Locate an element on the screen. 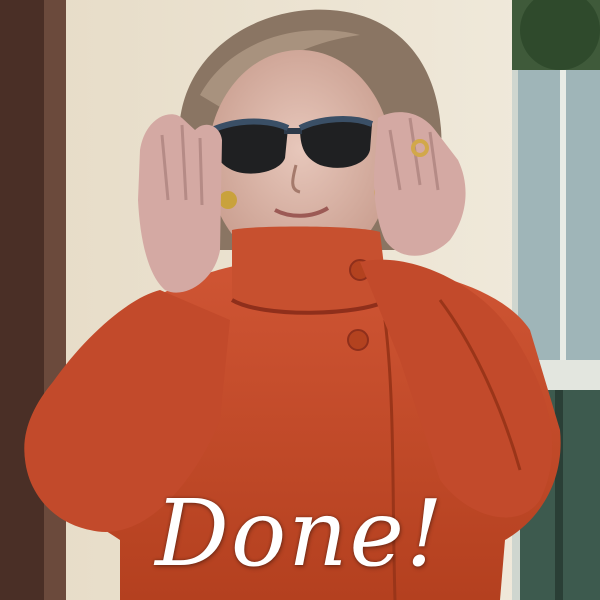 The width and height of the screenshot is (600, 600). hand-left is located at coordinates (180, 203).